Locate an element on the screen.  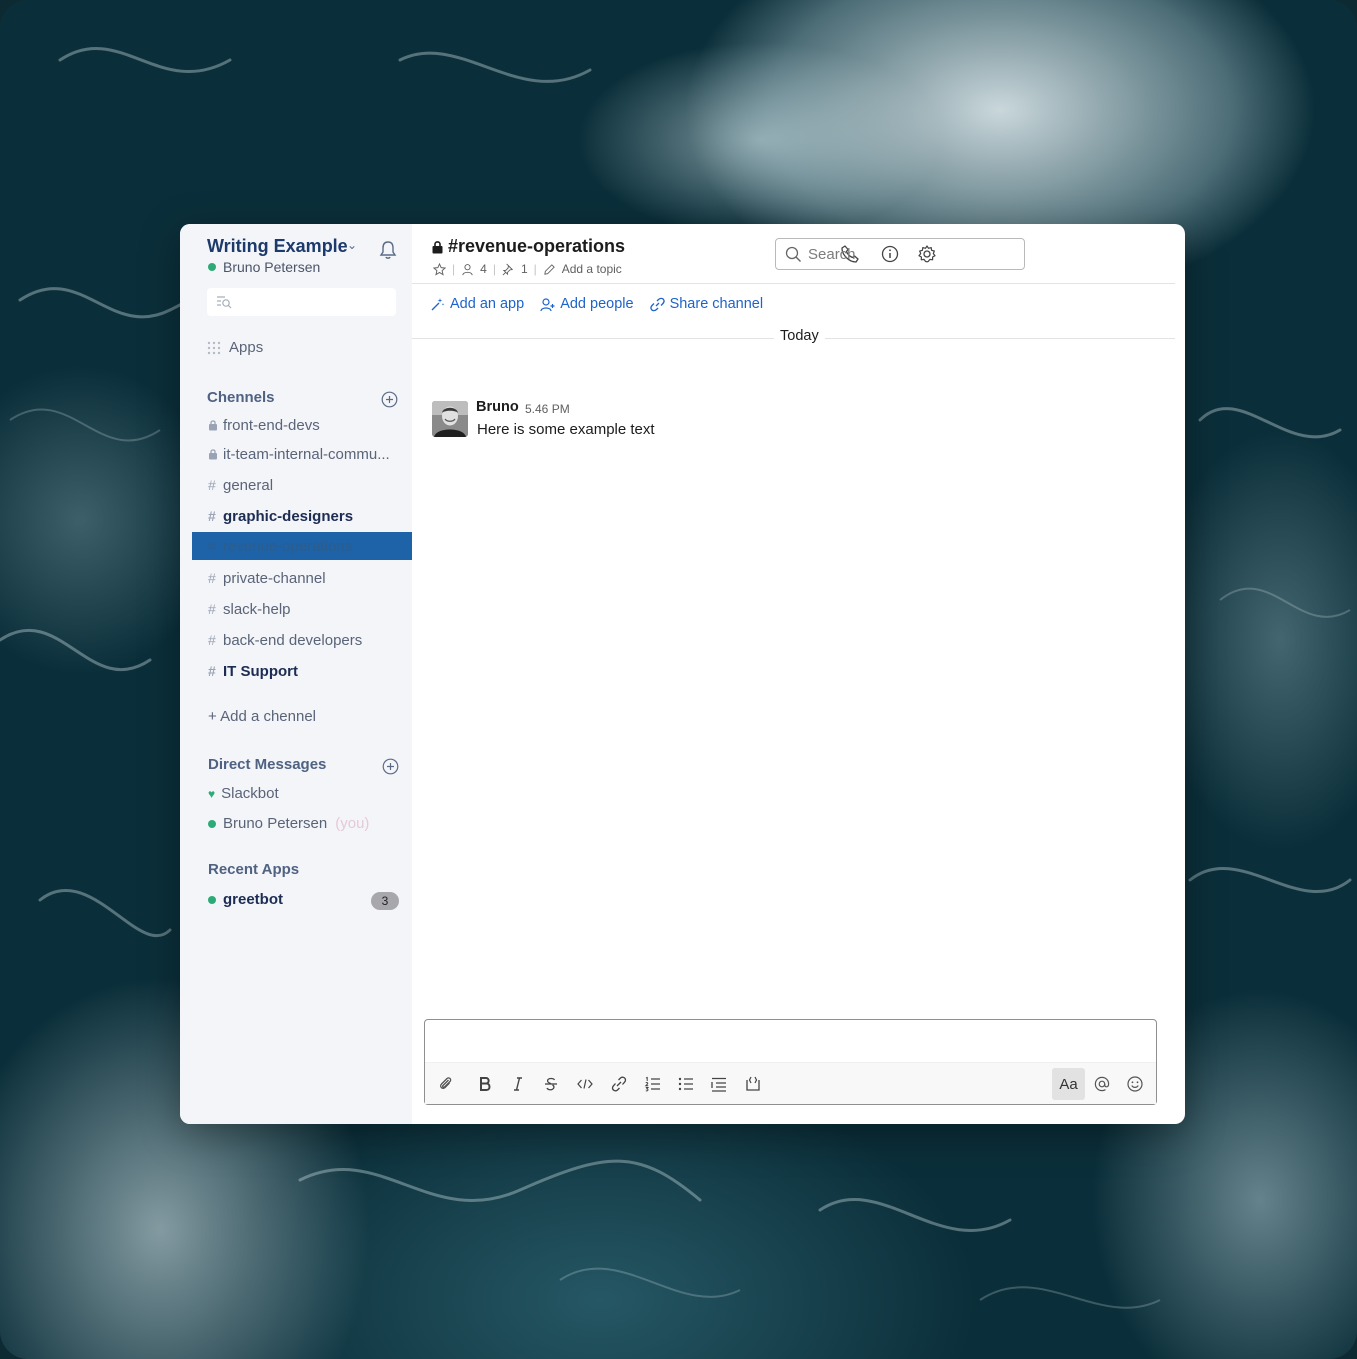
italic-icon is located at coordinates (518, 1084).